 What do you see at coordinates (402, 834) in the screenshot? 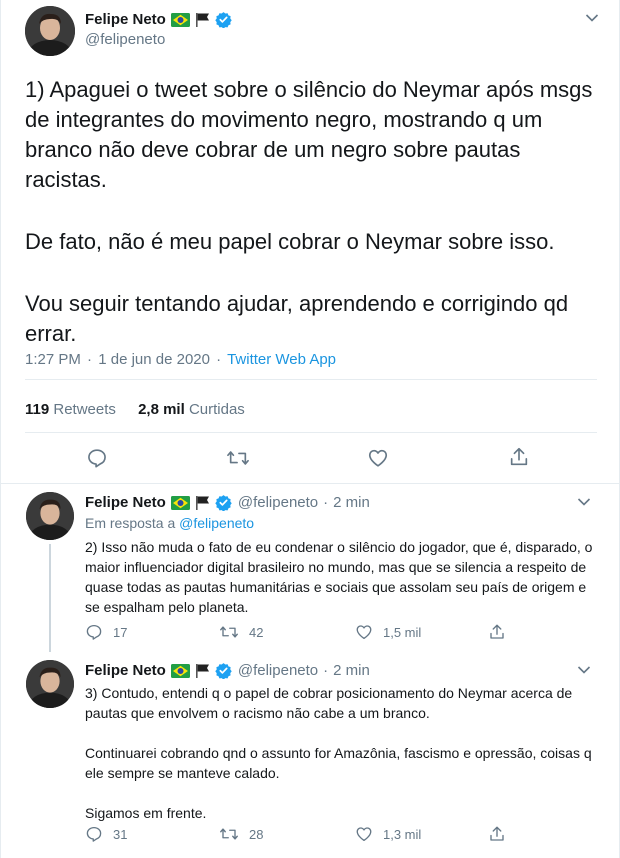
I see `like-count: 1,3 mil` at bounding box center [402, 834].